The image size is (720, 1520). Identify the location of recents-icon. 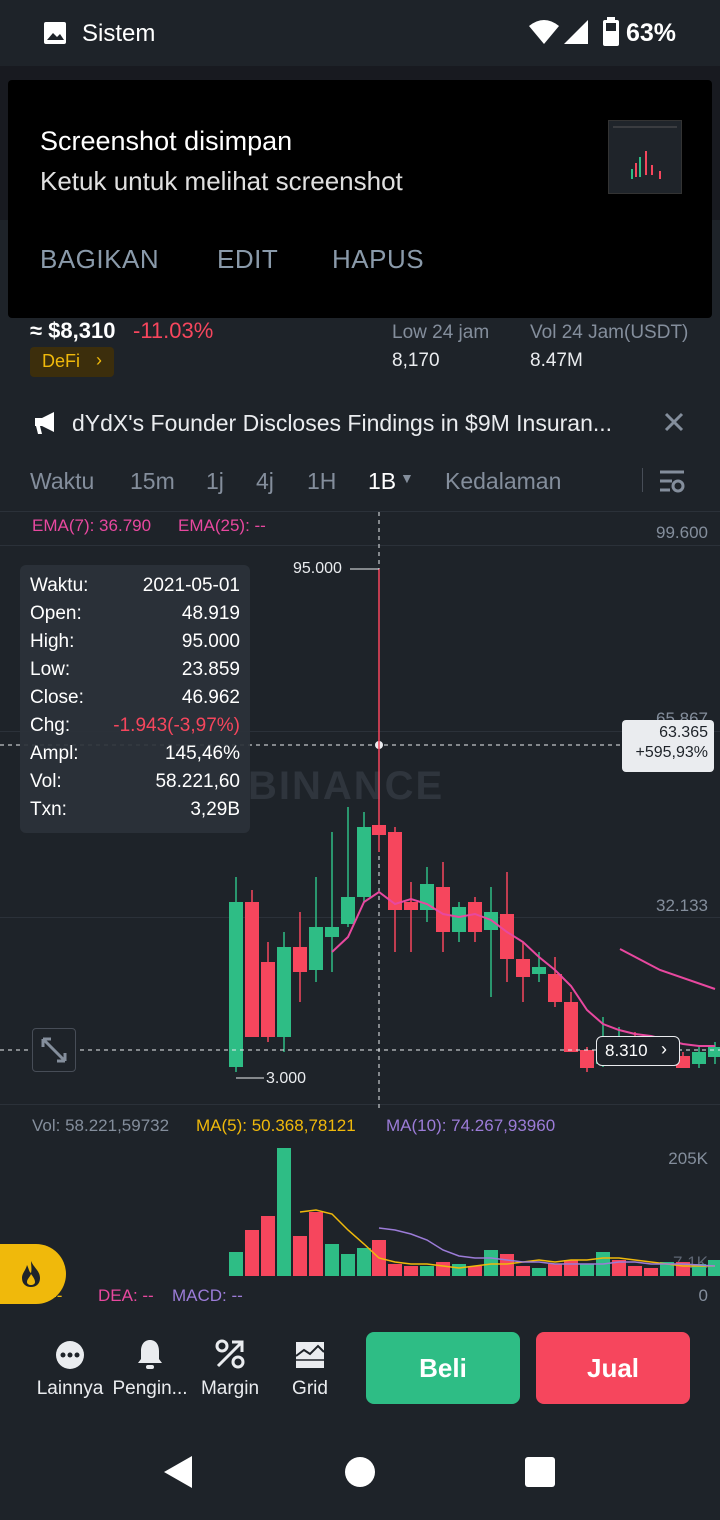
(540, 1472).